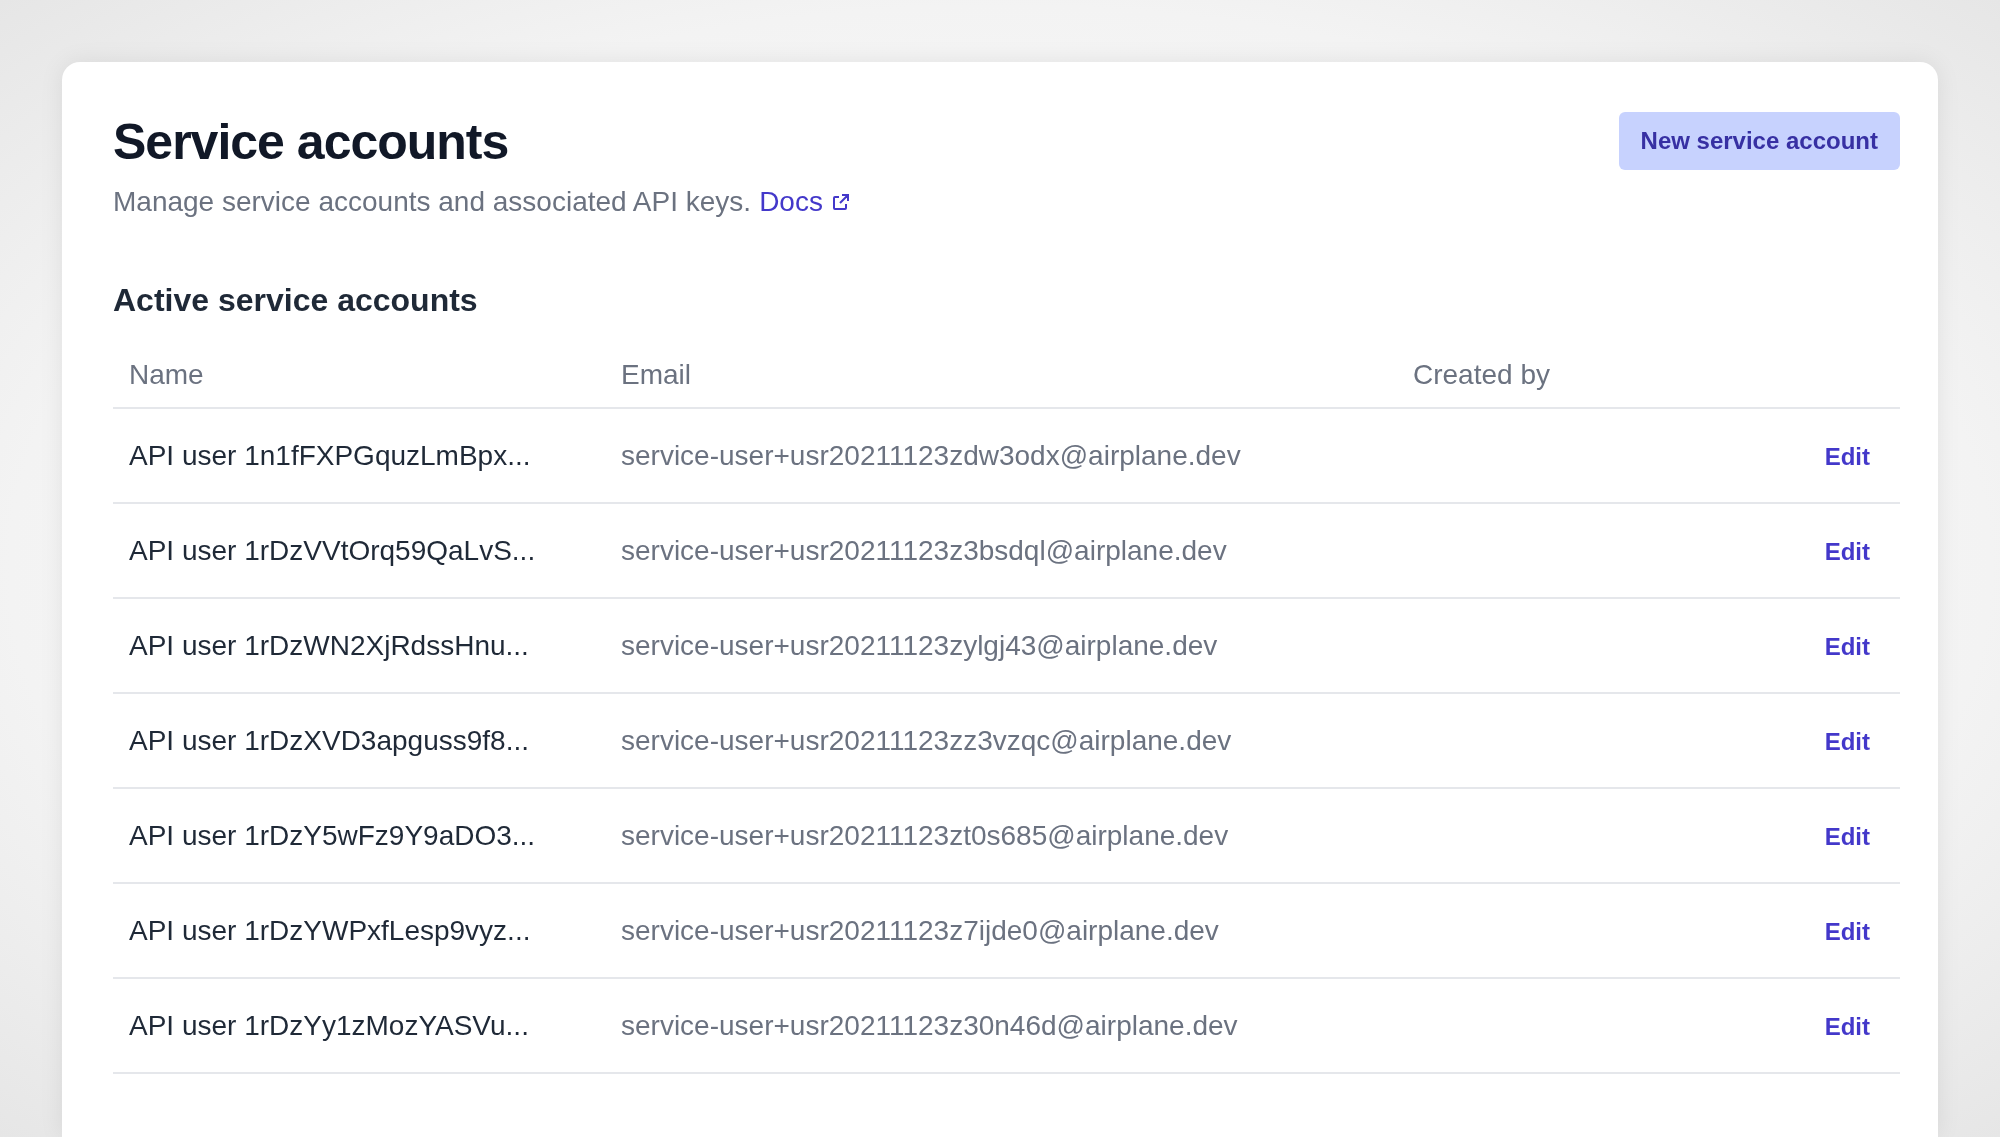  What do you see at coordinates (311, 142) in the screenshot?
I see `page-title: Service accounts` at bounding box center [311, 142].